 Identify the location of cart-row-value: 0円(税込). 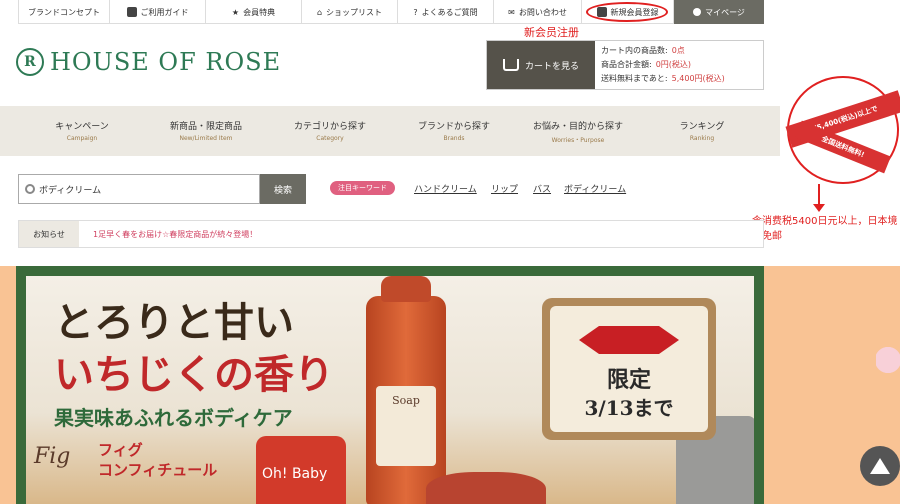
(673, 64).